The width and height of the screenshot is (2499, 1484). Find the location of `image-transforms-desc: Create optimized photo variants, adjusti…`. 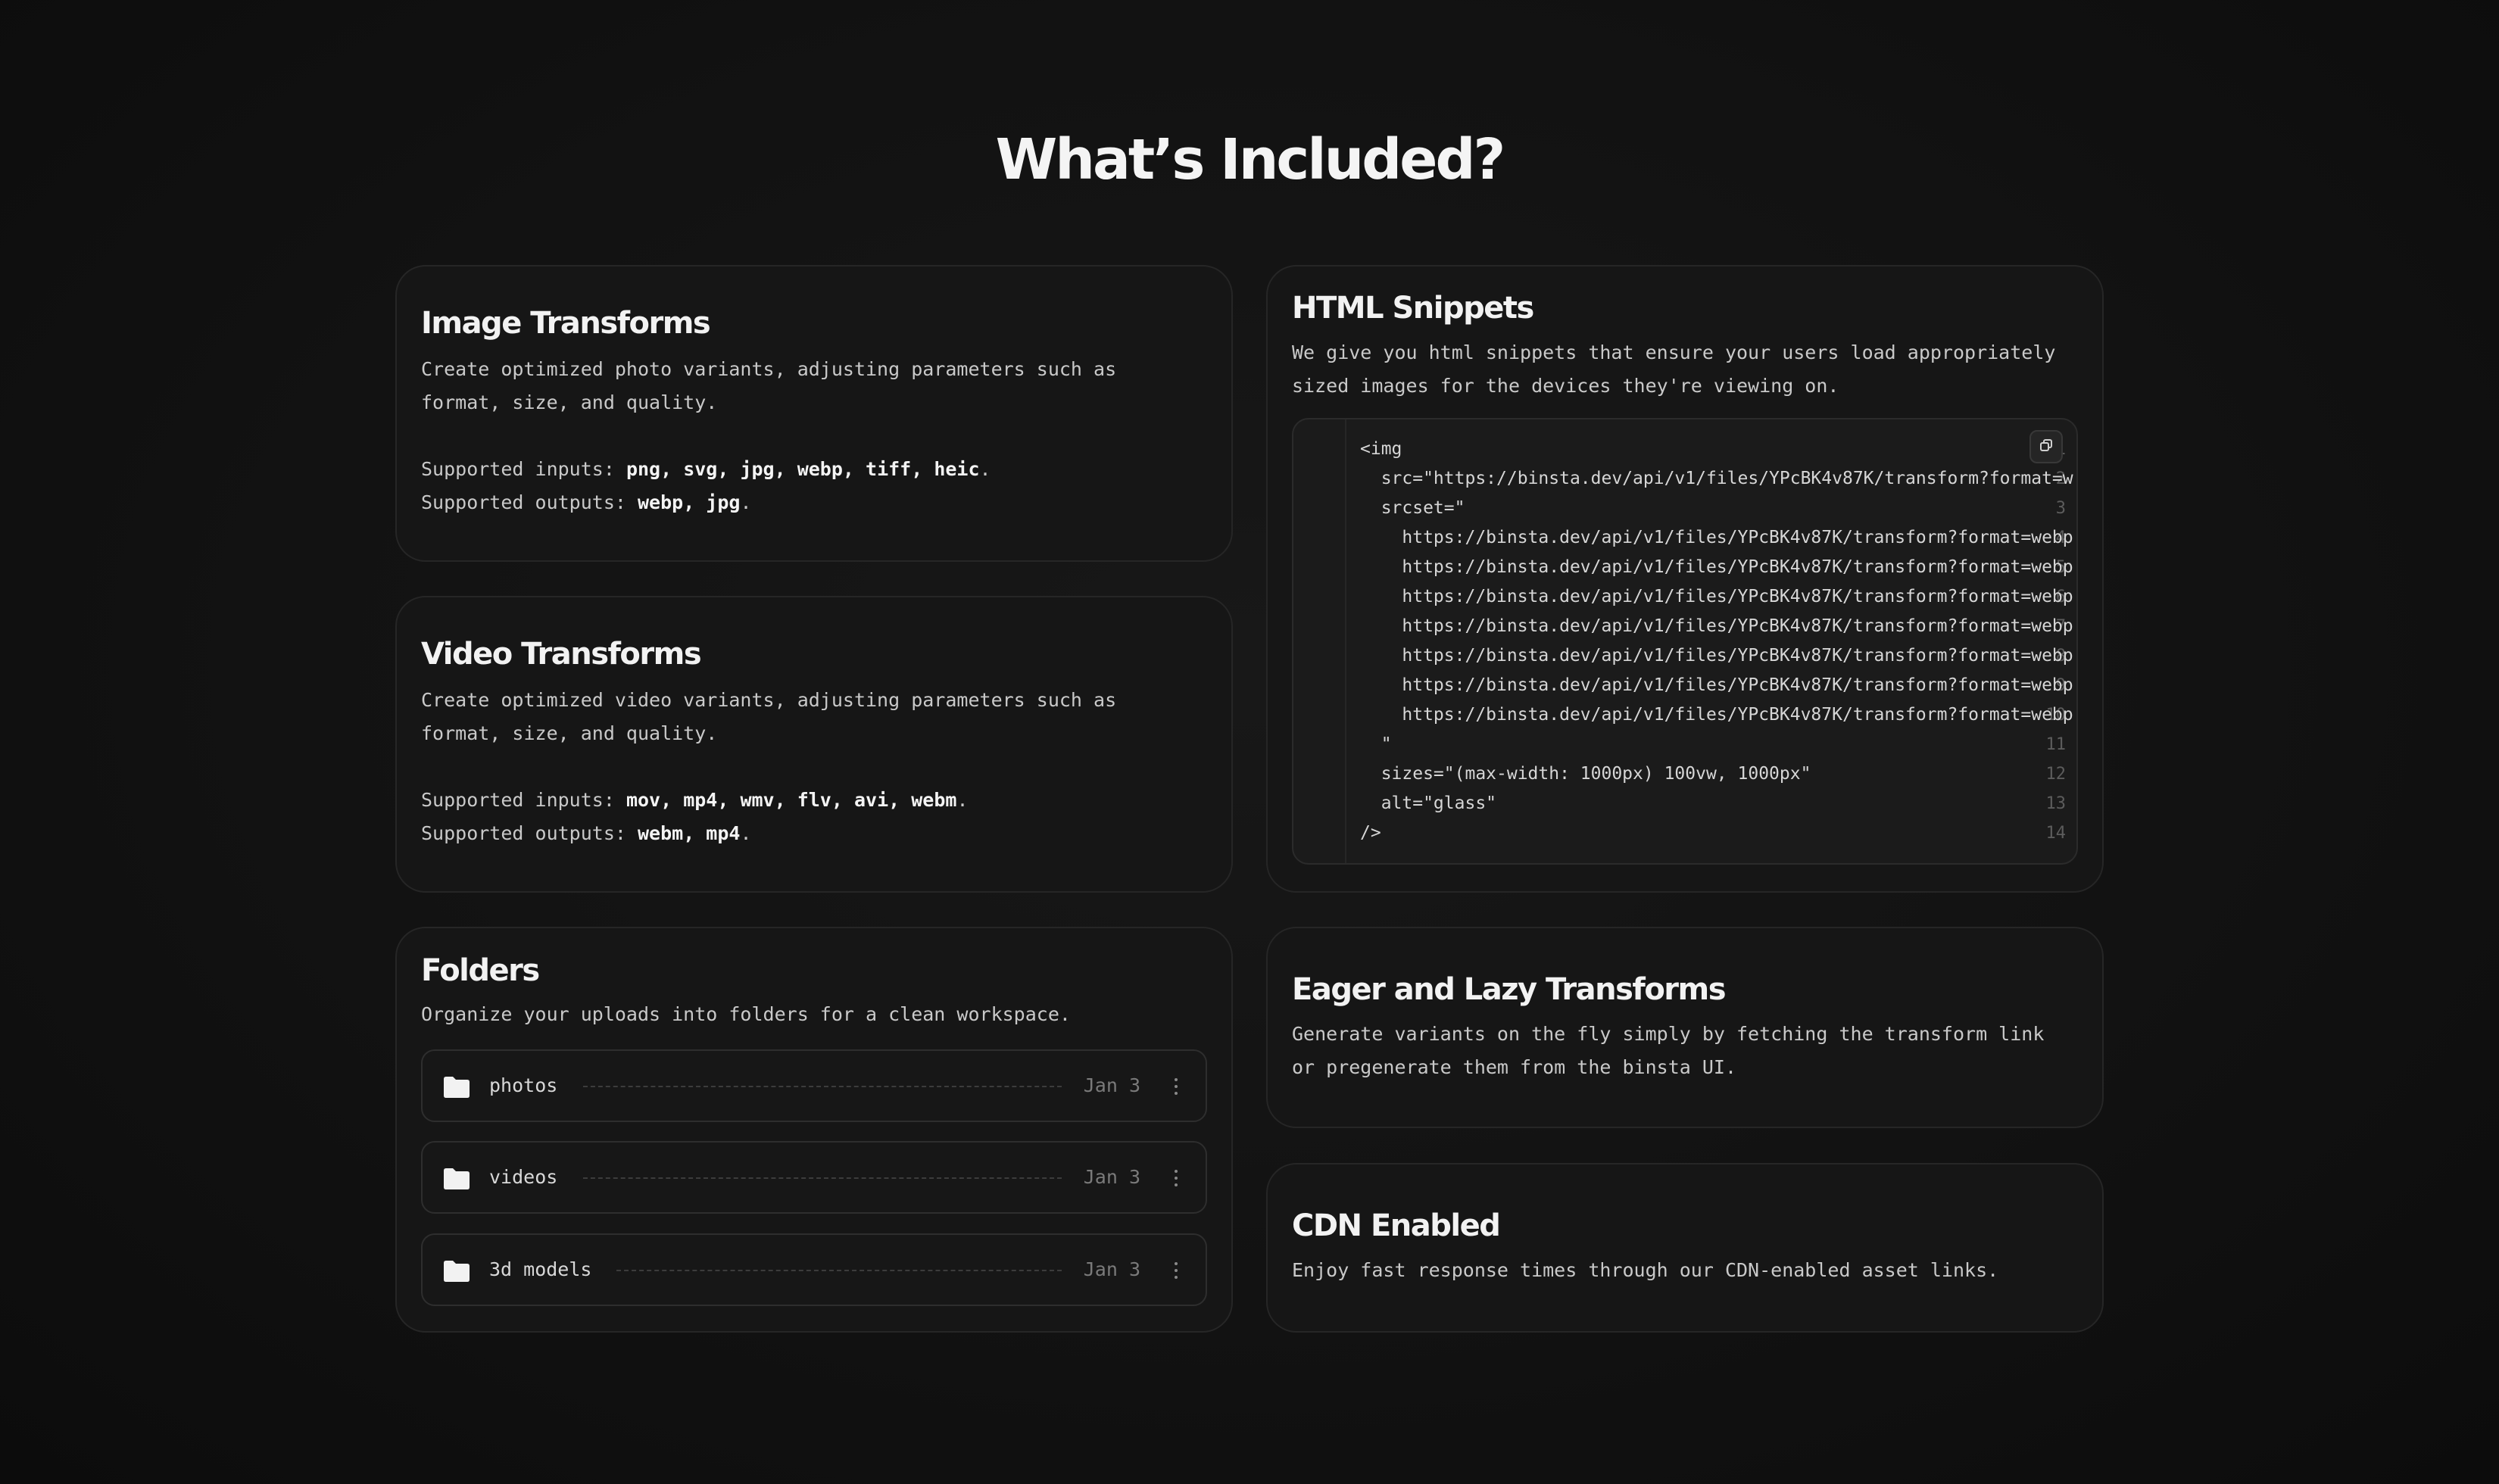

image-transforms-desc: Create optimized photo variants, adjusti… is located at coordinates (769, 385).